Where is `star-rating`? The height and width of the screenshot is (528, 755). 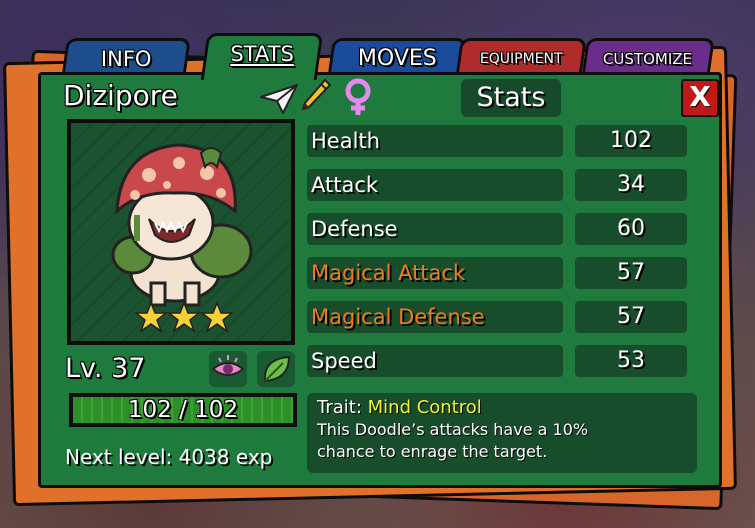
star-rating is located at coordinates (185, 317).